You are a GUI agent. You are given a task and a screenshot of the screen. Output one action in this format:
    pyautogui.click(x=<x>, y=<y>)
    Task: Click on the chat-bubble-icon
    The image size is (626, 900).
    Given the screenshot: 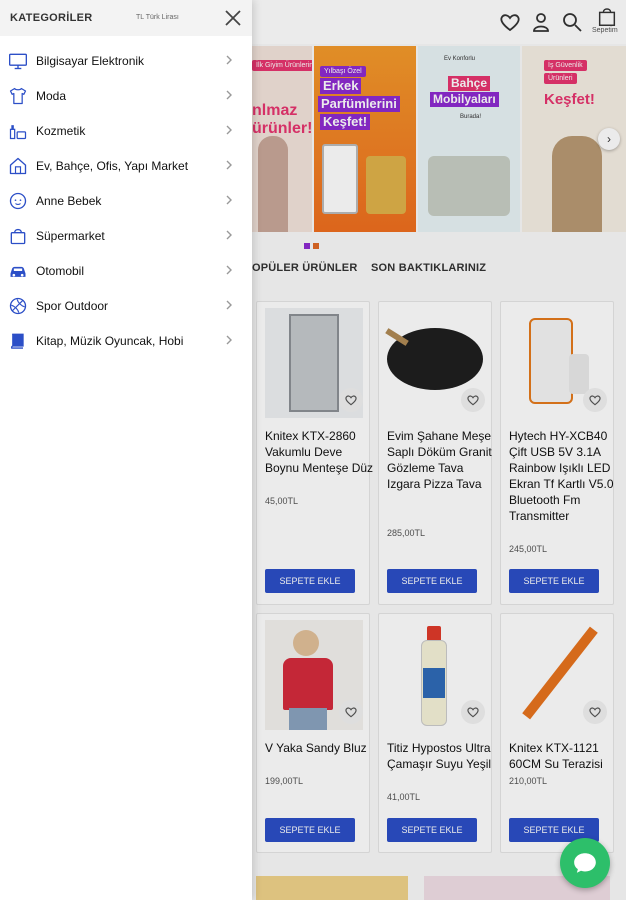 What is the action you would take?
    pyautogui.click(x=585, y=863)
    